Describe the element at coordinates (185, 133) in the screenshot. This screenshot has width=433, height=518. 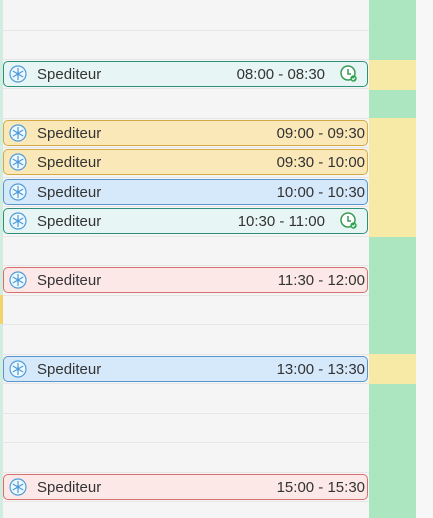
I see `event-card: Spediteur 09:00 - 09:30` at that location.